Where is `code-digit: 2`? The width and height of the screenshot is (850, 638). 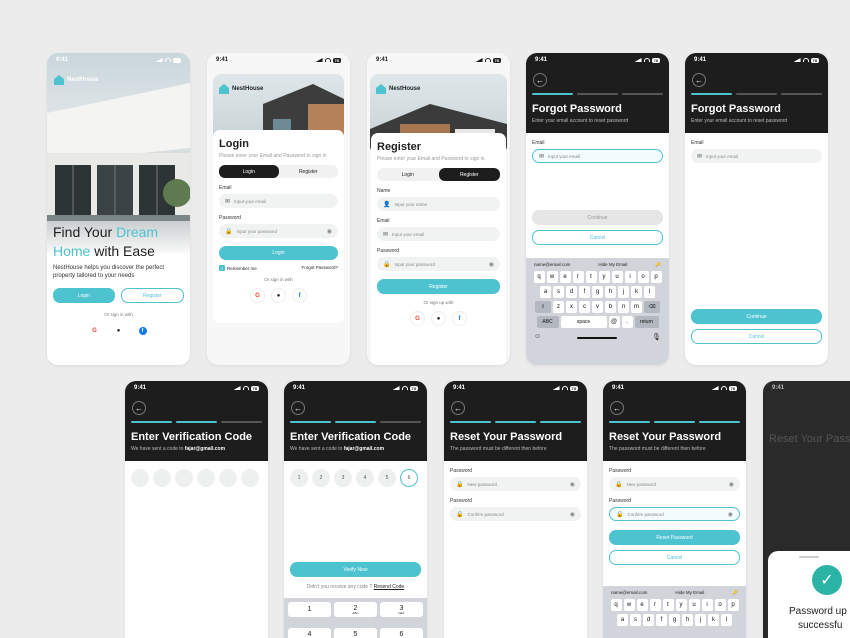
code-digit: 2 is located at coordinates (321, 478).